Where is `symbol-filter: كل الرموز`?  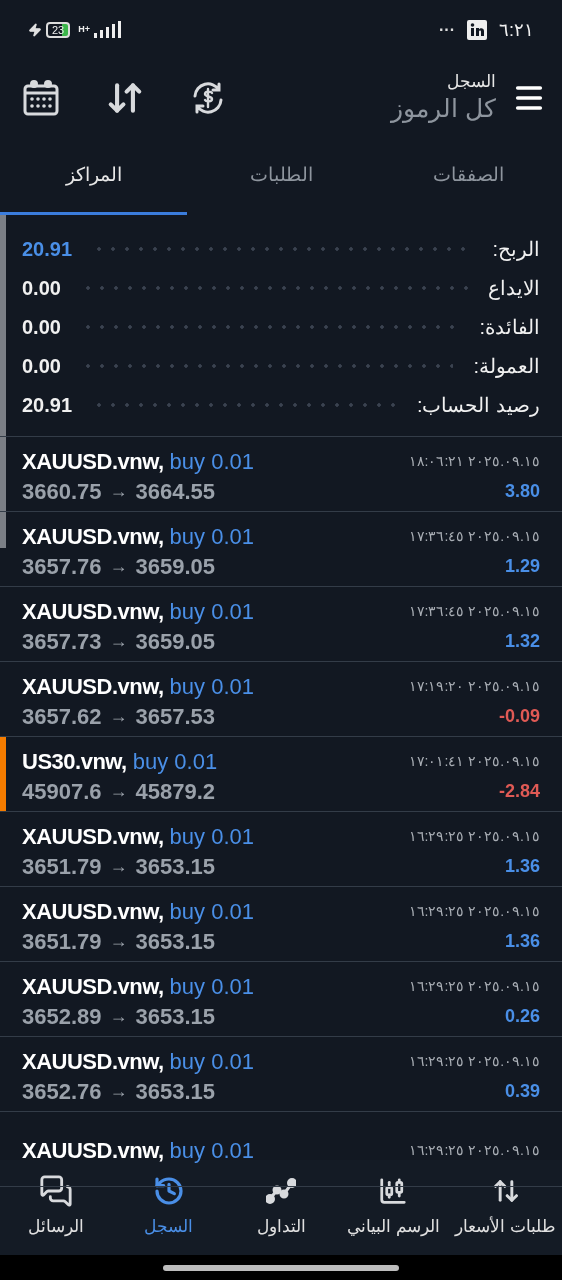 symbol-filter: كل الرموز is located at coordinates (443, 108).